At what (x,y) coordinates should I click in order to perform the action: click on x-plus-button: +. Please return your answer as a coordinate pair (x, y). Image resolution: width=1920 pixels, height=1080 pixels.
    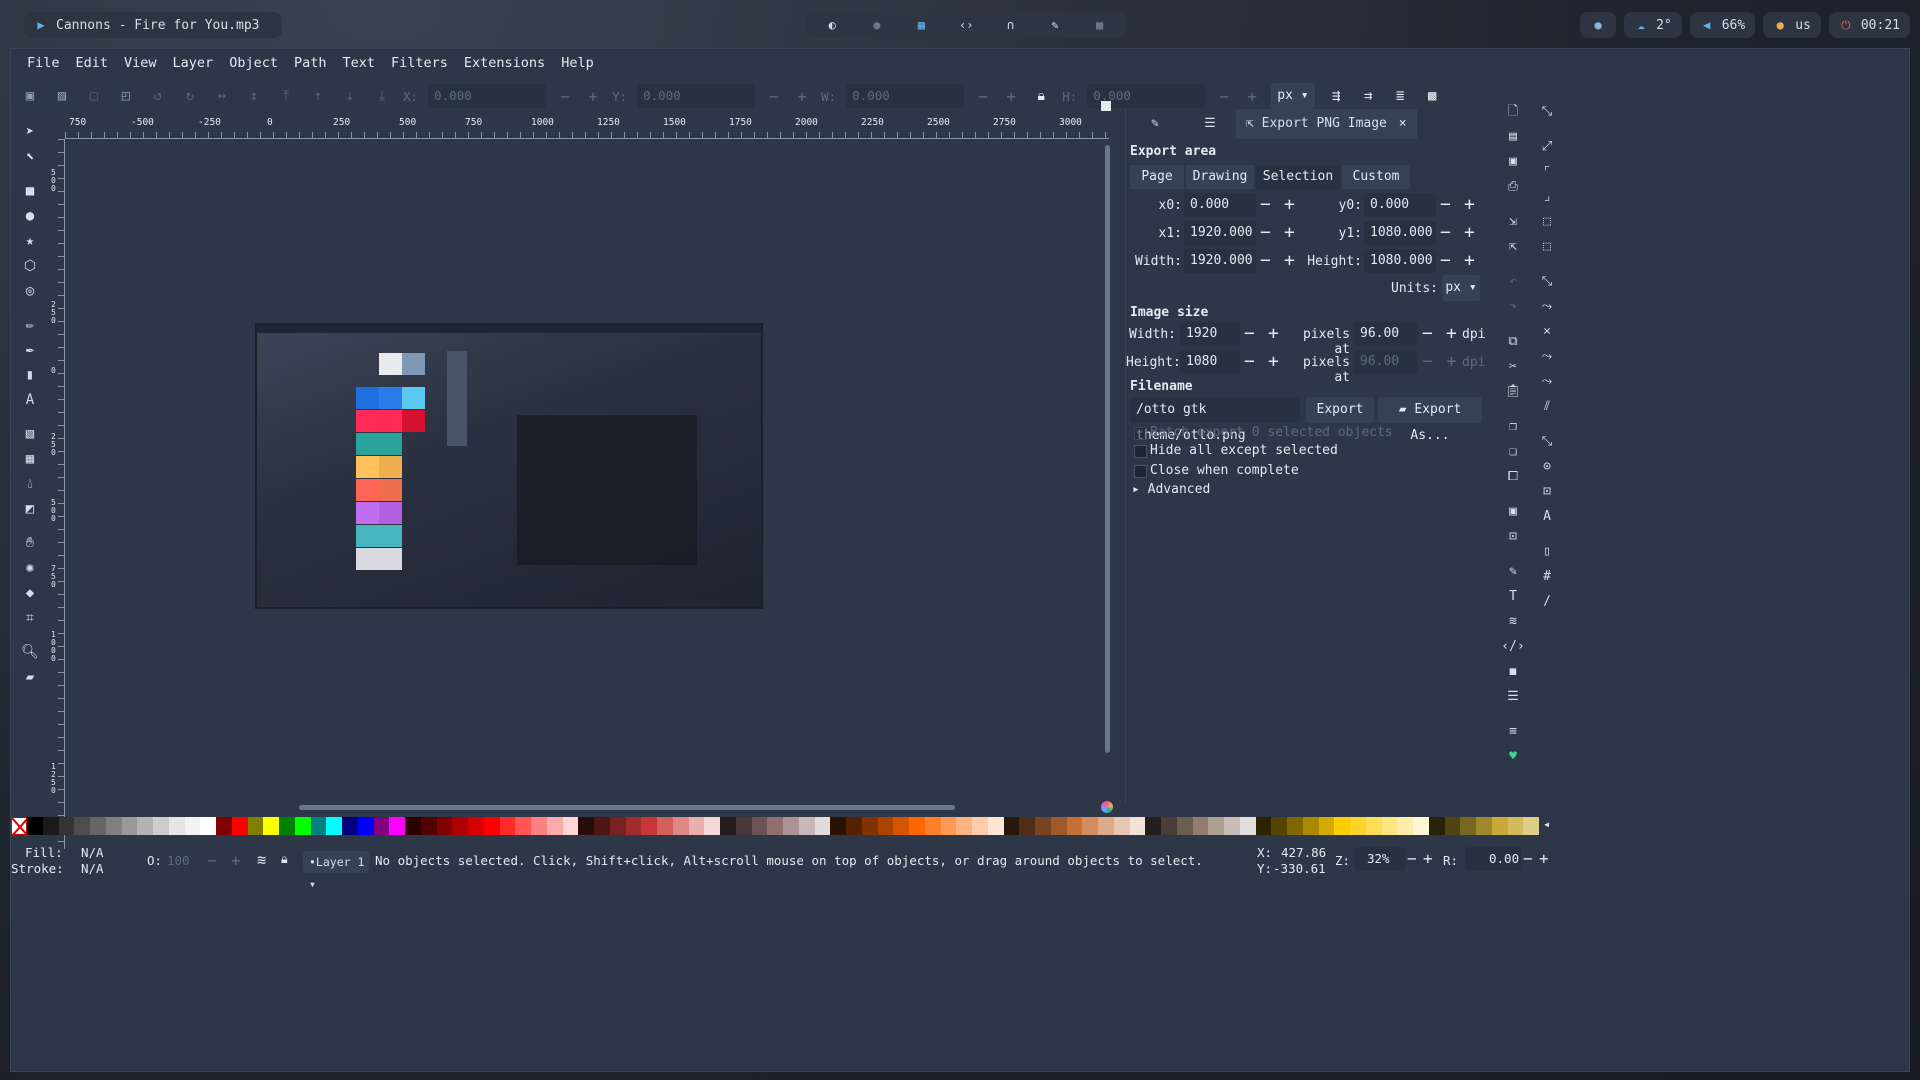
    Looking at the image, I should click on (593, 96).